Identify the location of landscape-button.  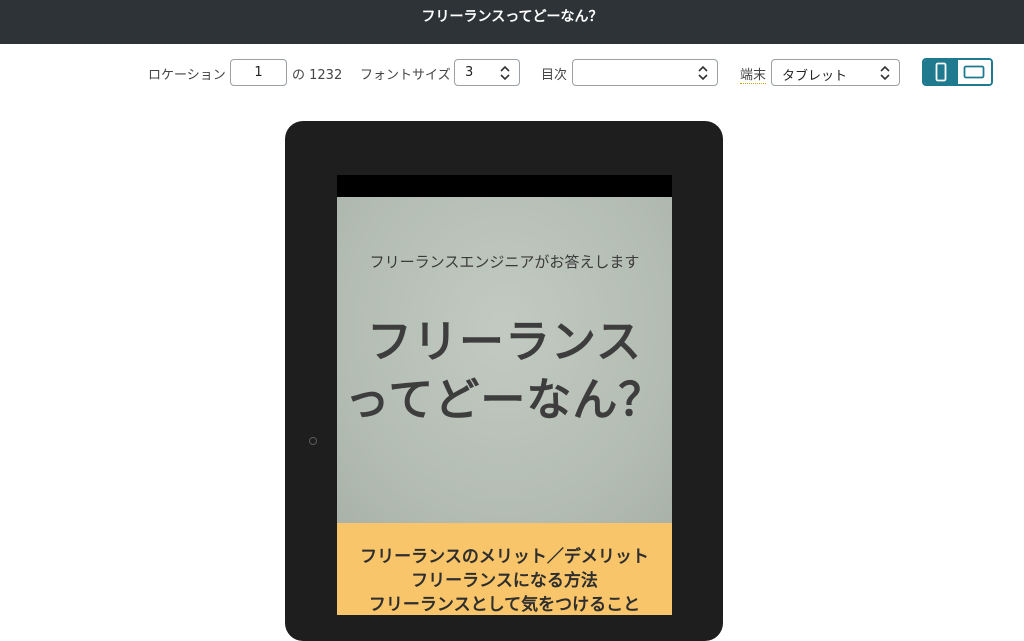
(974, 72).